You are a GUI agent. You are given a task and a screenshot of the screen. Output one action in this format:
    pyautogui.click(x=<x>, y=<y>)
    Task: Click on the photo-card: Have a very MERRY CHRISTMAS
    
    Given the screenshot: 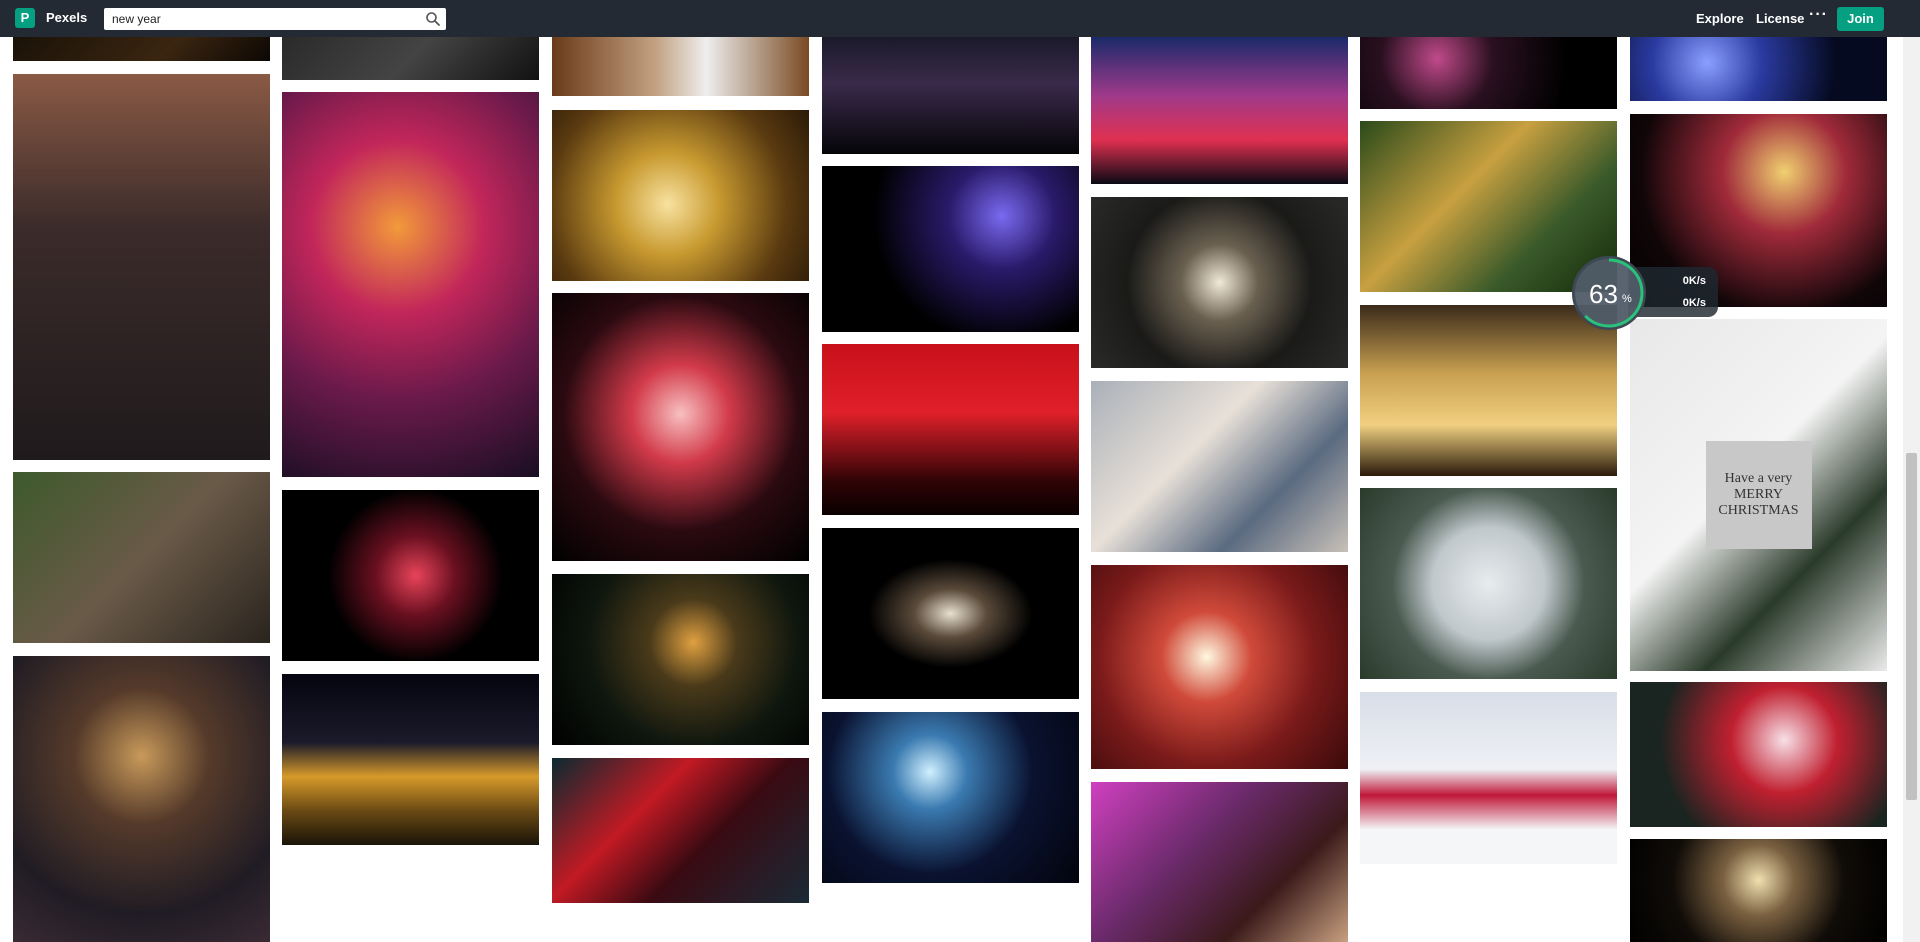 What is the action you would take?
    pyautogui.click(x=1758, y=495)
    